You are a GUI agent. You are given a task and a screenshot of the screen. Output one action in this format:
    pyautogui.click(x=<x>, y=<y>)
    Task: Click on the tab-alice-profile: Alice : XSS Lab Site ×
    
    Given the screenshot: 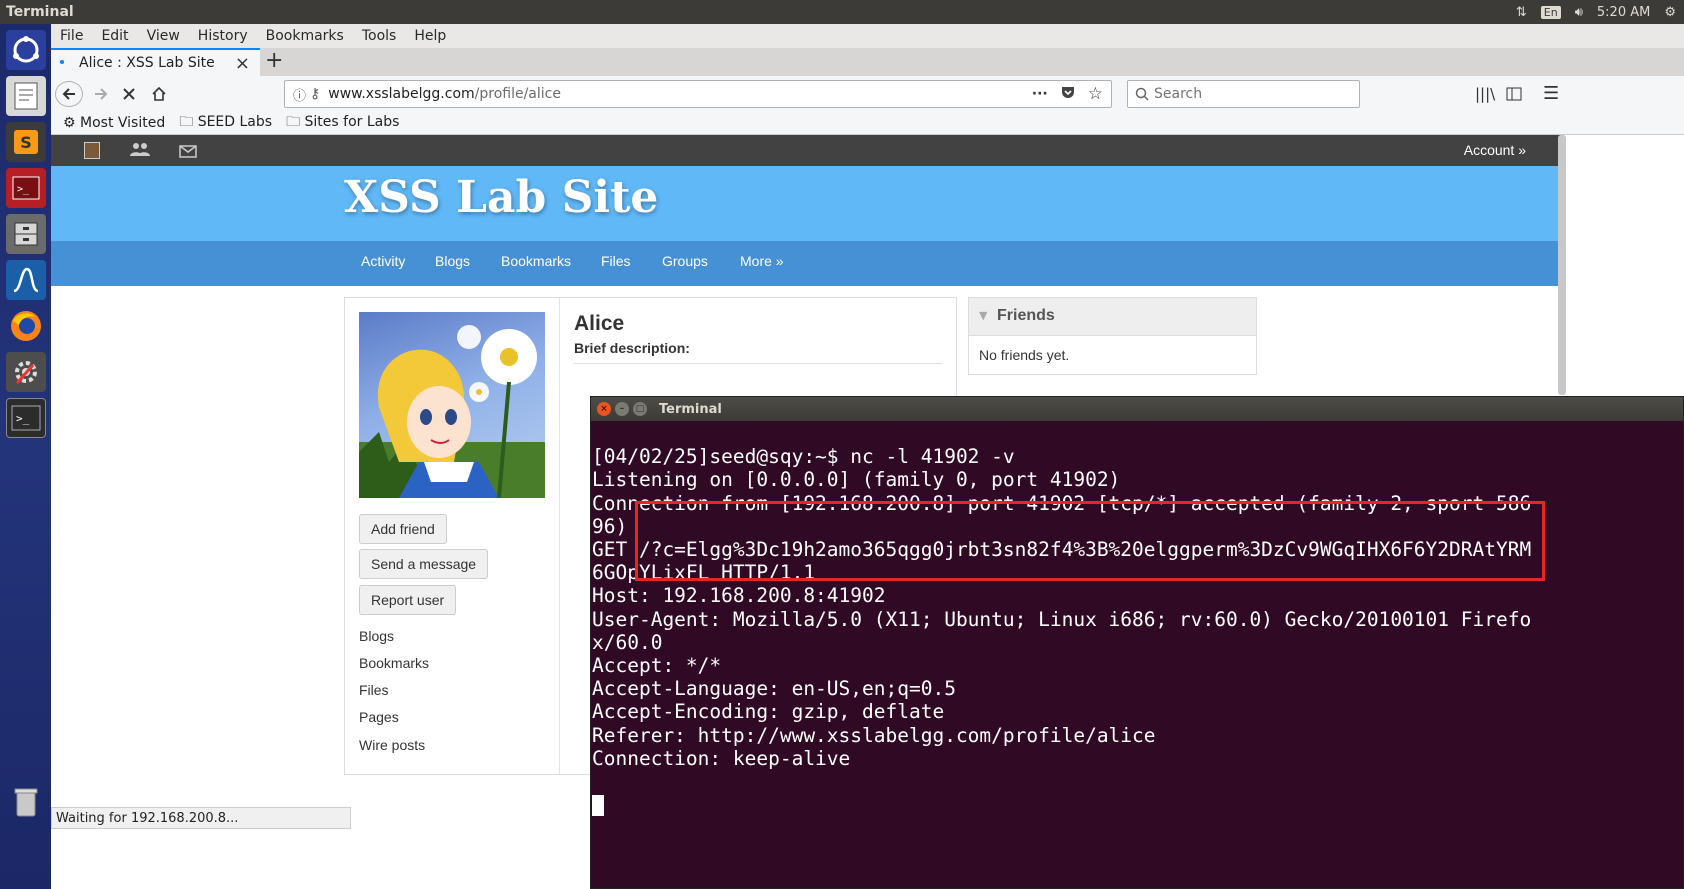 What is the action you would take?
    pyautogui.click(x=155, y=62)
    